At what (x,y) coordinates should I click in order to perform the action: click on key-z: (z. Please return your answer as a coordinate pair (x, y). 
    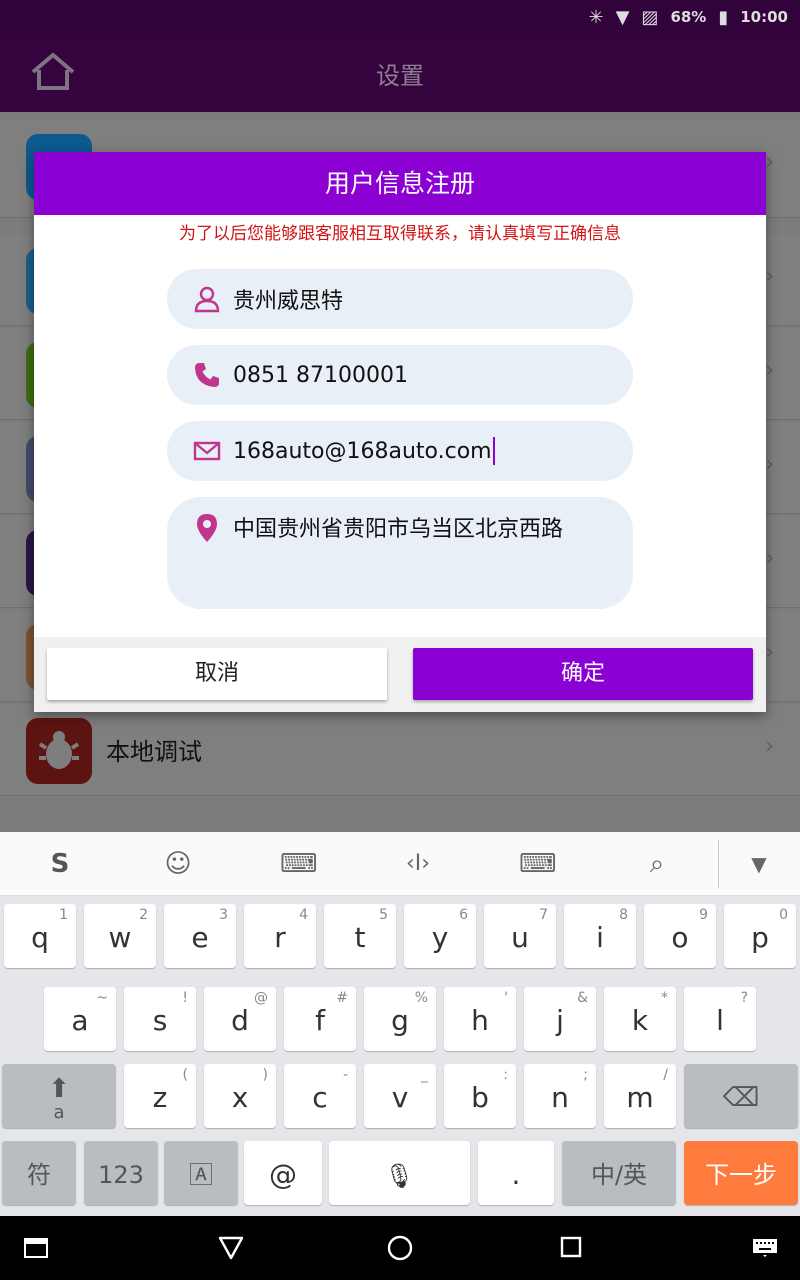
    Looking at the image, I should click on (160, 1096).